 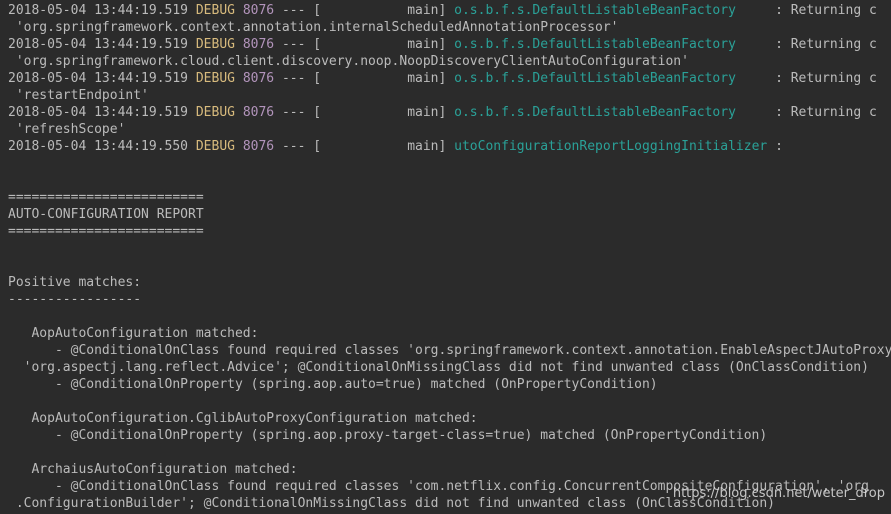 I want to click on log-line: 'restartEndpoint', so click(x=78, y=95).